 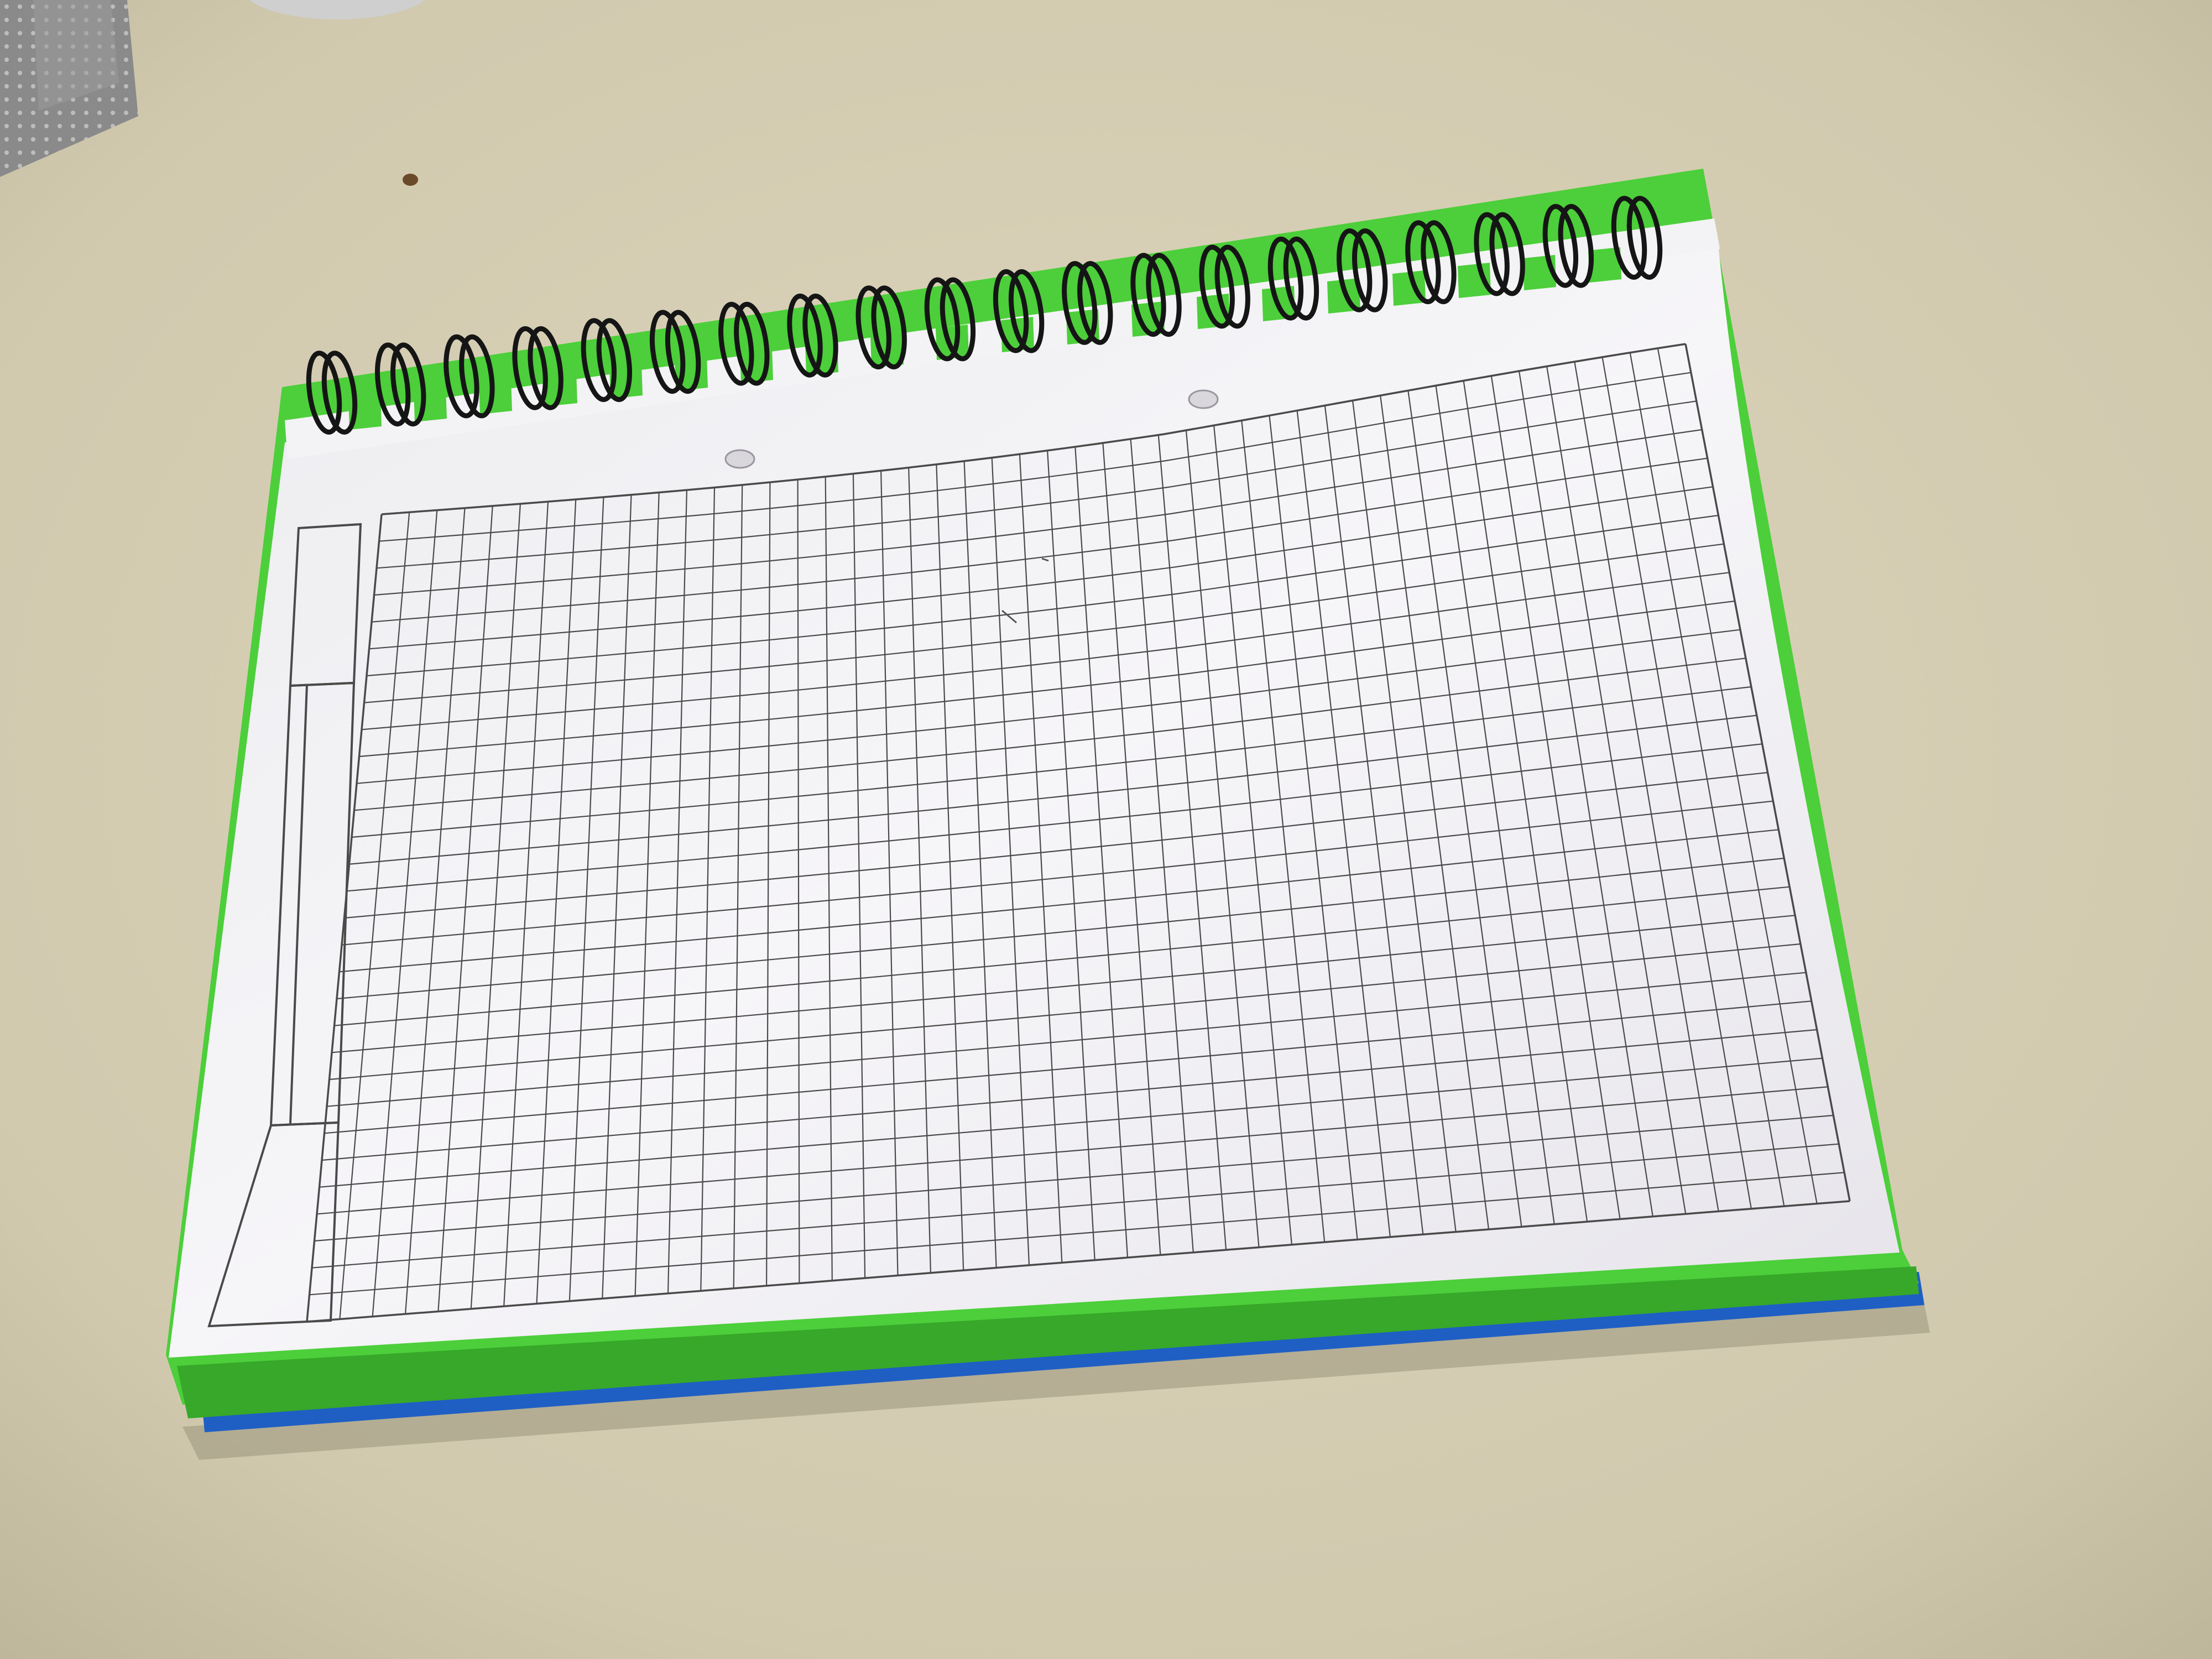 I want to click on spine-tab, so click(x=496, y=397).